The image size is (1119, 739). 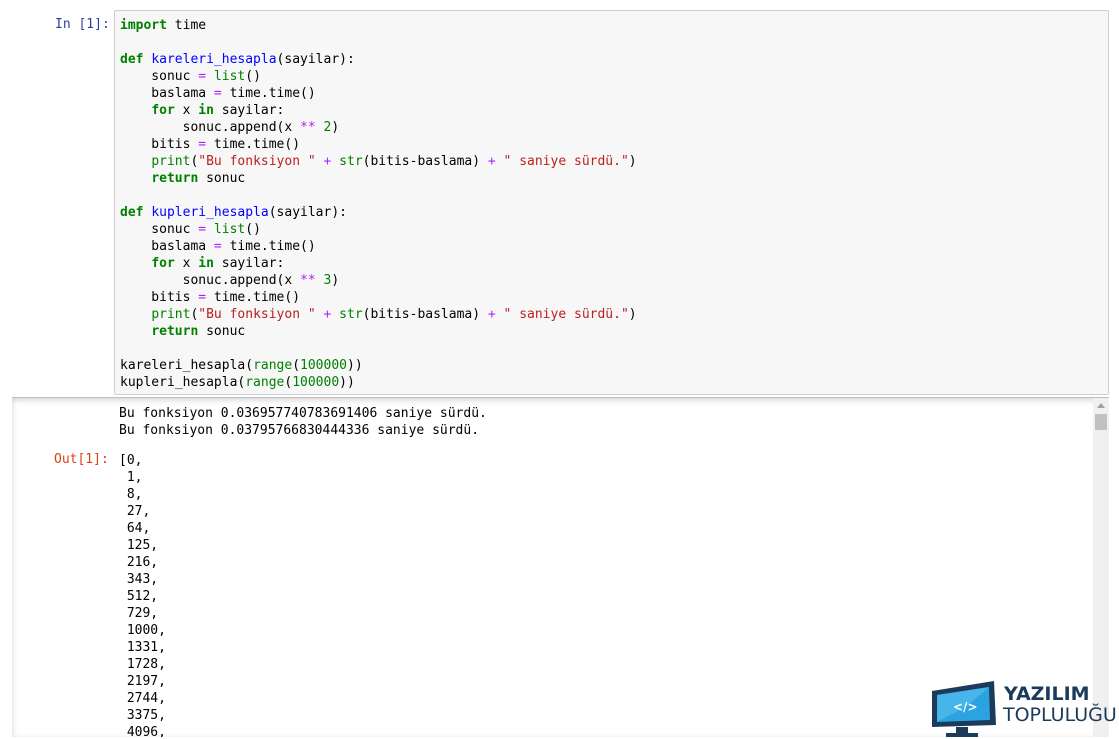 What do you see at coordinates (142, 715) in the screenshot?
I see `output-list-item: 3375,` at bounding box center [142, 715].